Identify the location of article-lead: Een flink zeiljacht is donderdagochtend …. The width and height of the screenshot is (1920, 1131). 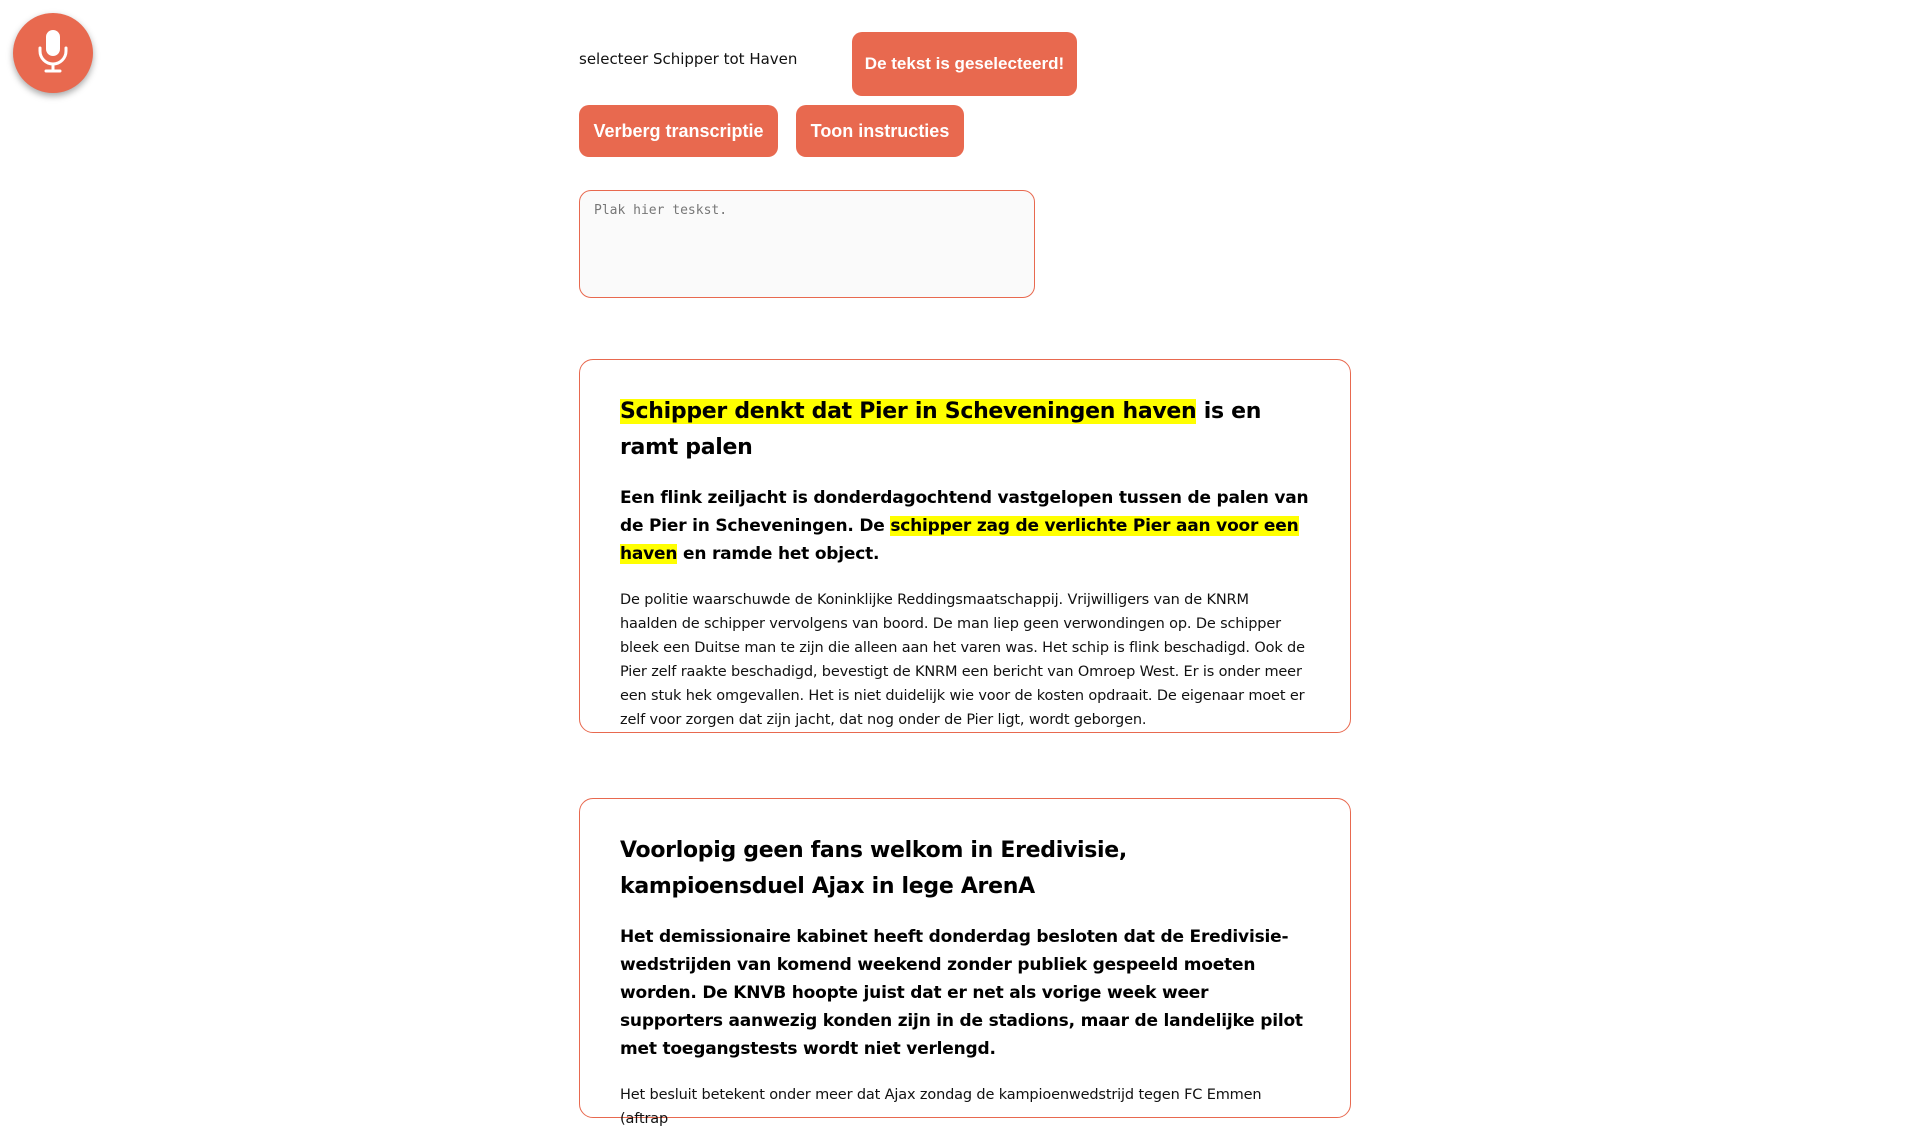
(965, 526).